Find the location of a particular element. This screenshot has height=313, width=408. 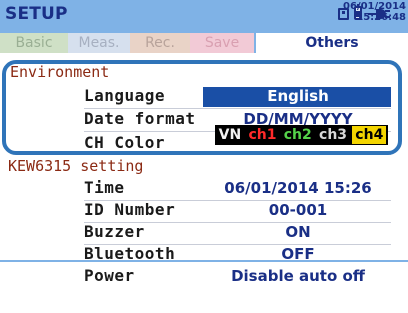

buzzer-label: Buzzer is located at coordinates (114, 231).